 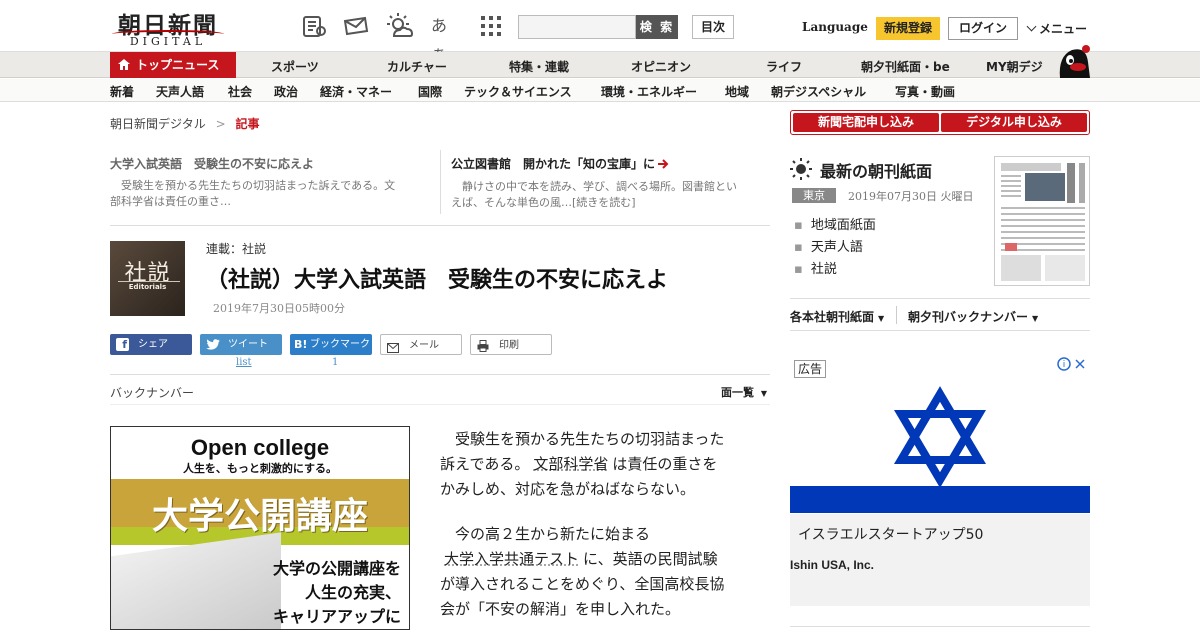 I want to click on menu-button: メニュー, so click(x=1056, y=28).